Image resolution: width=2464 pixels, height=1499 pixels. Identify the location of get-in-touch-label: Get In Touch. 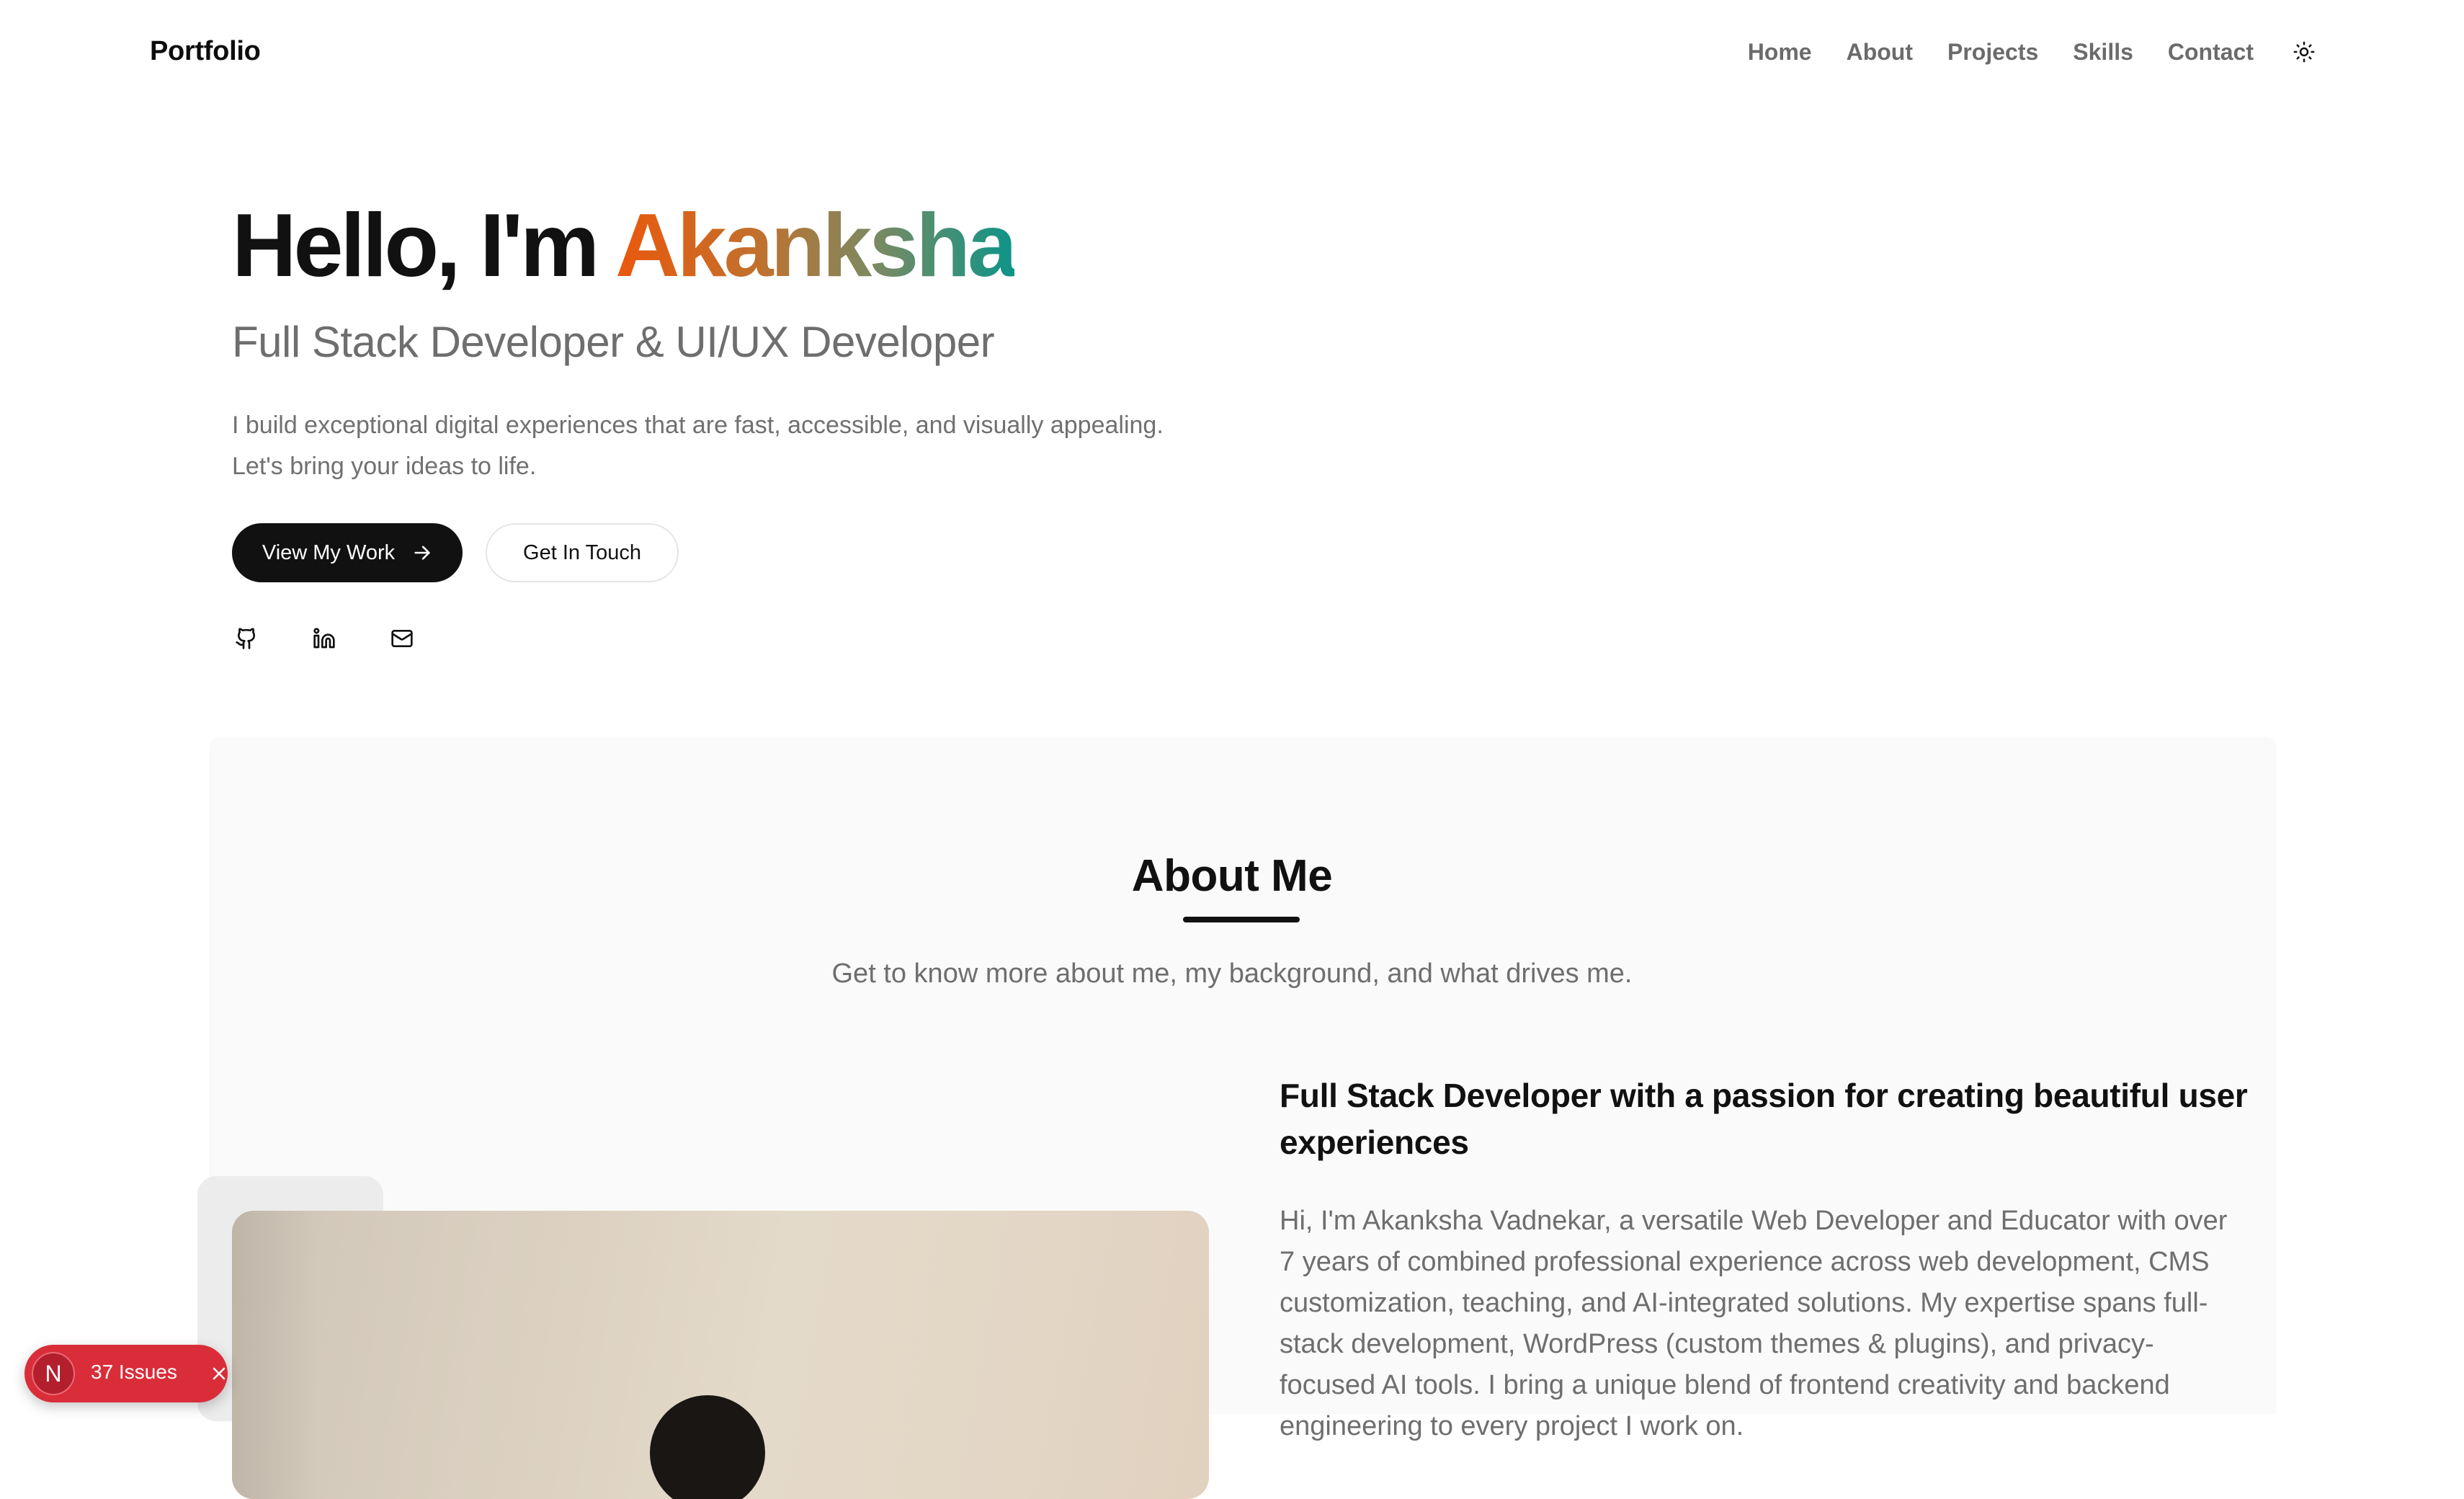
(582, 552).